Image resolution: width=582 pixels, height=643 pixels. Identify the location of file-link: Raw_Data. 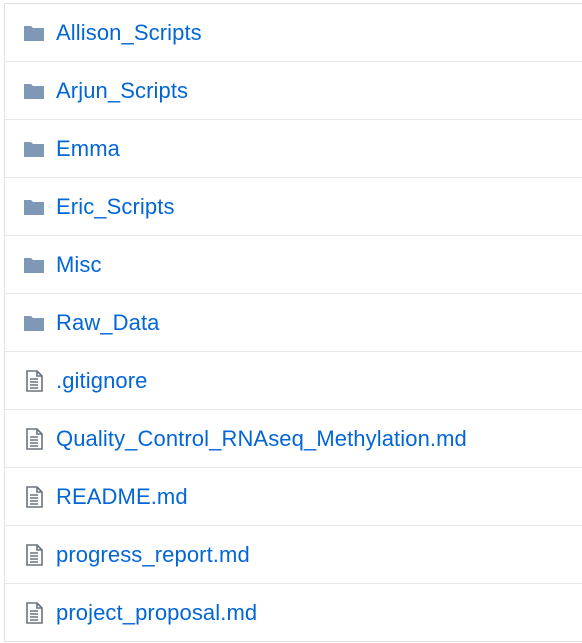
(108, 323).